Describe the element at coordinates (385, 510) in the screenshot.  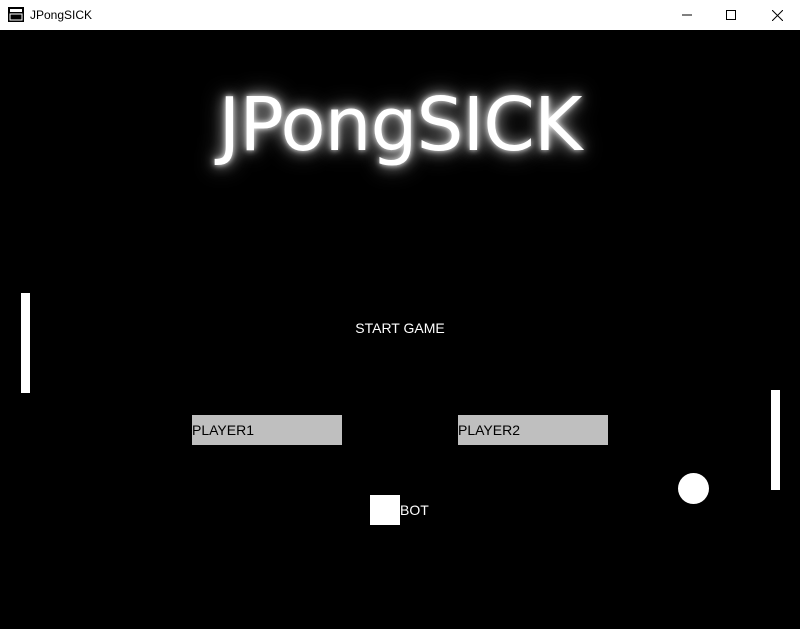
I see `bot-checkbox` at that location.